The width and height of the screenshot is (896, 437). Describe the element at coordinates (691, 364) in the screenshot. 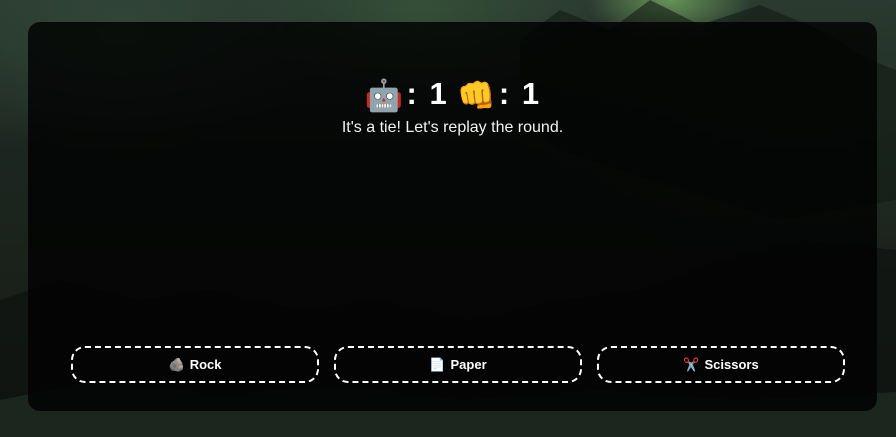

I see `scissors-icon: ✂️` at that location.